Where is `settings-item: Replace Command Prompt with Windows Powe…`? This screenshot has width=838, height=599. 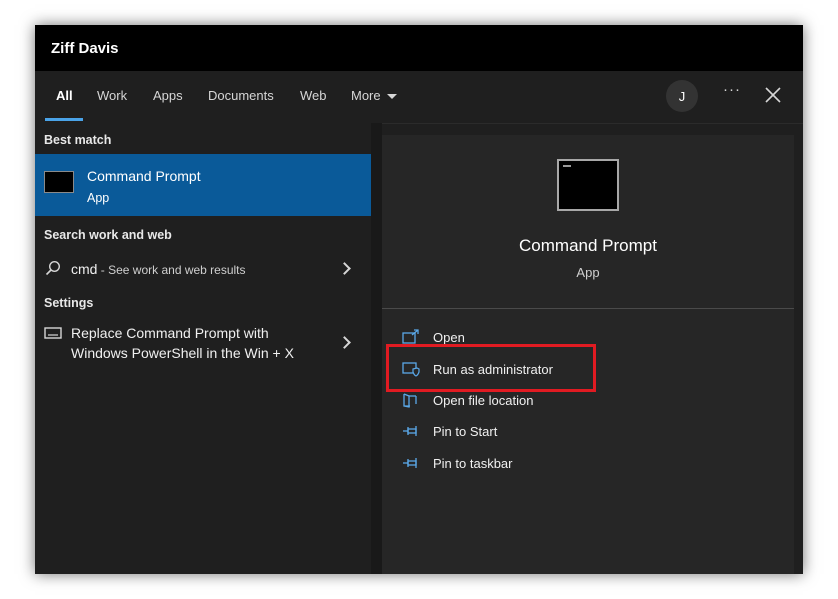 settings-item: Replace Command Prompt with Windows Powe… is located at coordinates (203, 344).